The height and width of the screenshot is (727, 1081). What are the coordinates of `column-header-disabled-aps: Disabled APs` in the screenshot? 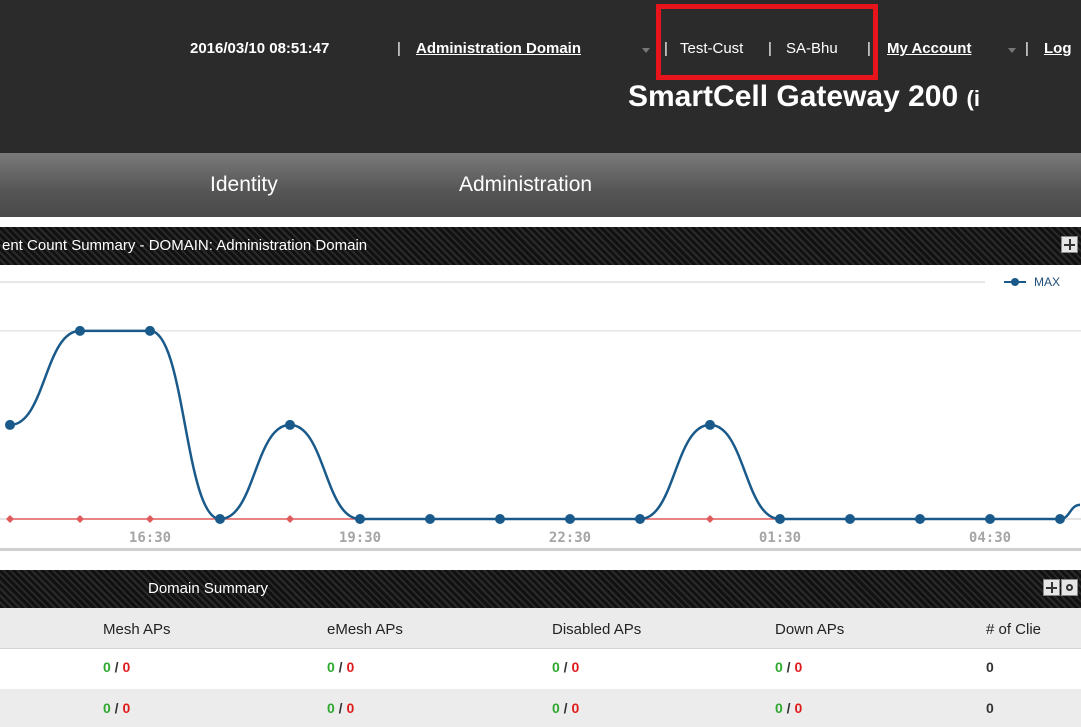 It's located at (596, 629).